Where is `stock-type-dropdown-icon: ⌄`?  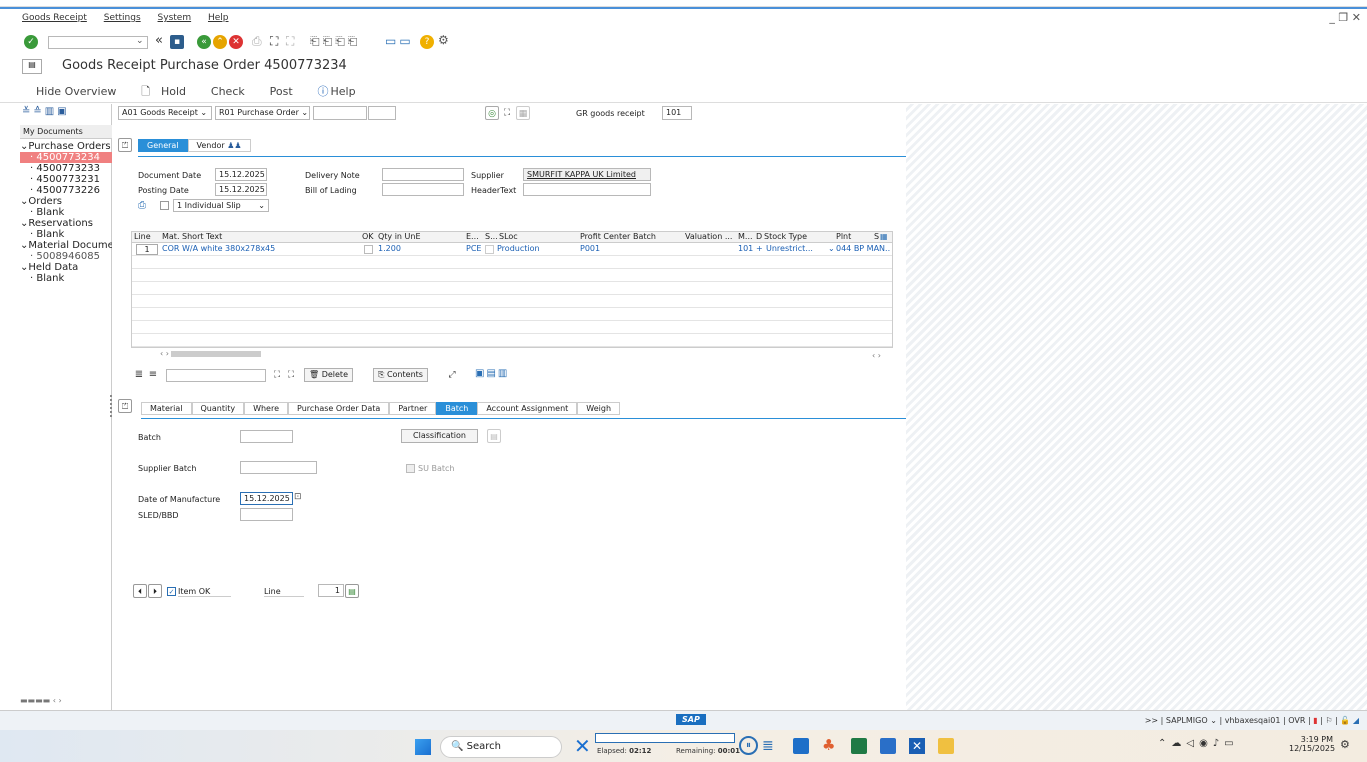
stock-type-dropdown-icon: ⌄ is located at coordinates (831, 248).